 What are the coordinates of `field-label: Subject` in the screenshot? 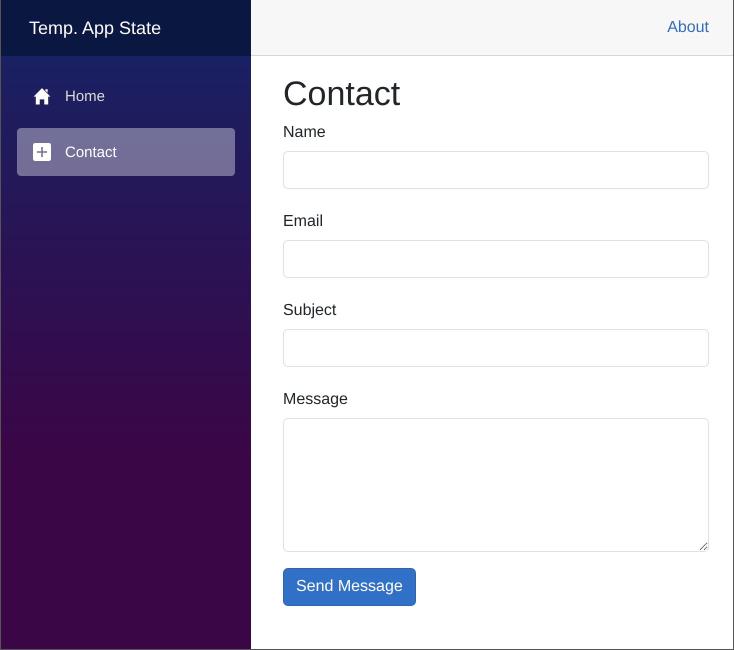 It's located at (309, 311).